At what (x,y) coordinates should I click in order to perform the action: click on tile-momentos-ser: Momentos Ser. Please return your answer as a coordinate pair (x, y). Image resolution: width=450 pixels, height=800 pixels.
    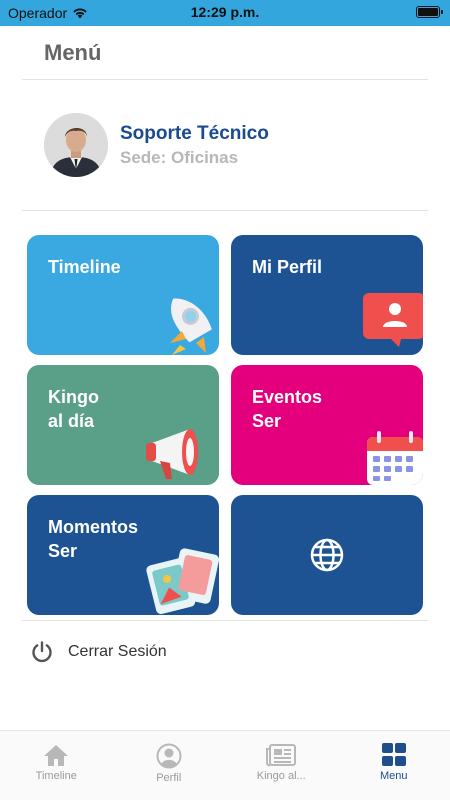
    Looking at the image, I should click on (123, 555).